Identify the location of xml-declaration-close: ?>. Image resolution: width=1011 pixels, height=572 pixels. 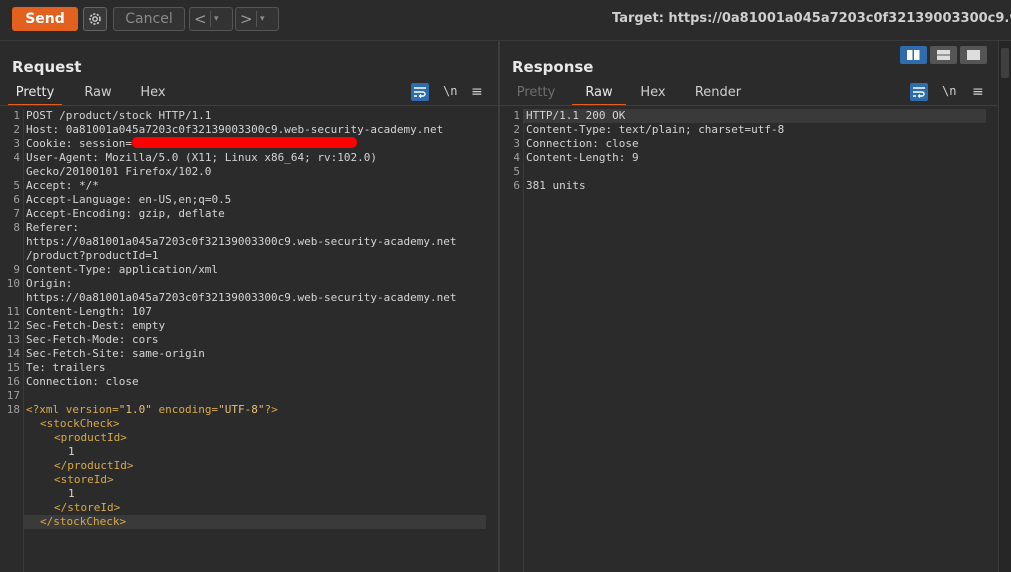
(271, 409).